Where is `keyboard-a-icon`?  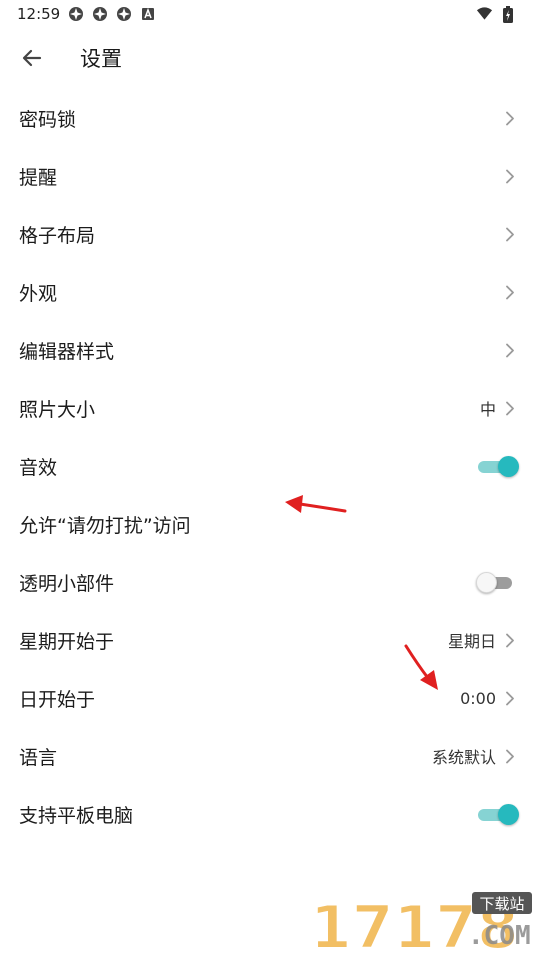 keyboard-a-icon is located at coordinates (147, 14).